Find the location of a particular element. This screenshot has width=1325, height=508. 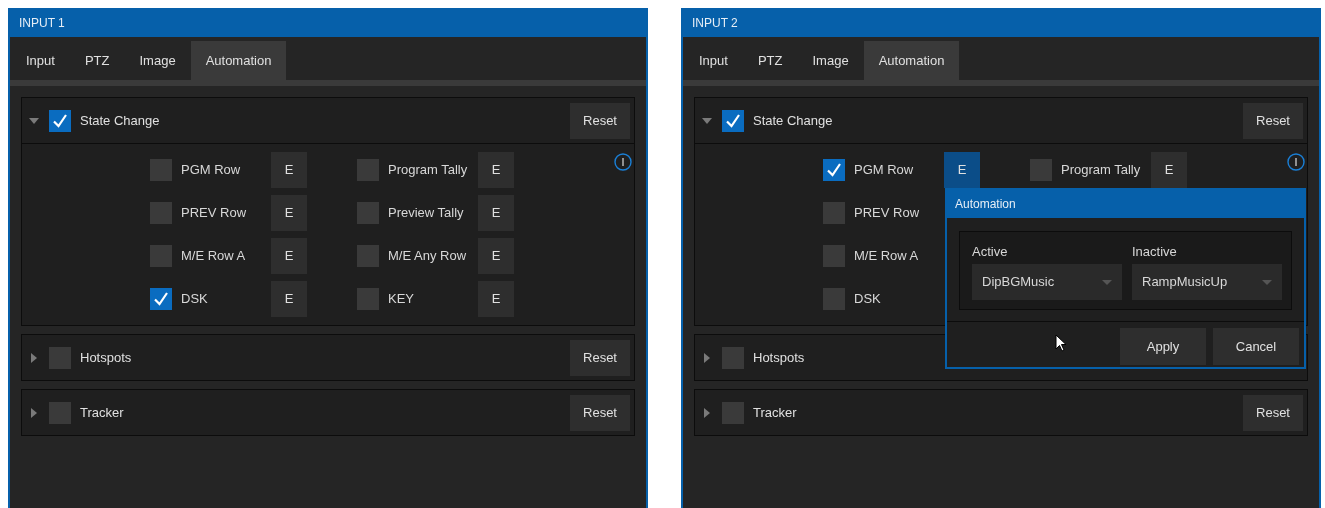

field-label: Active is located at coordinates (990, 251).